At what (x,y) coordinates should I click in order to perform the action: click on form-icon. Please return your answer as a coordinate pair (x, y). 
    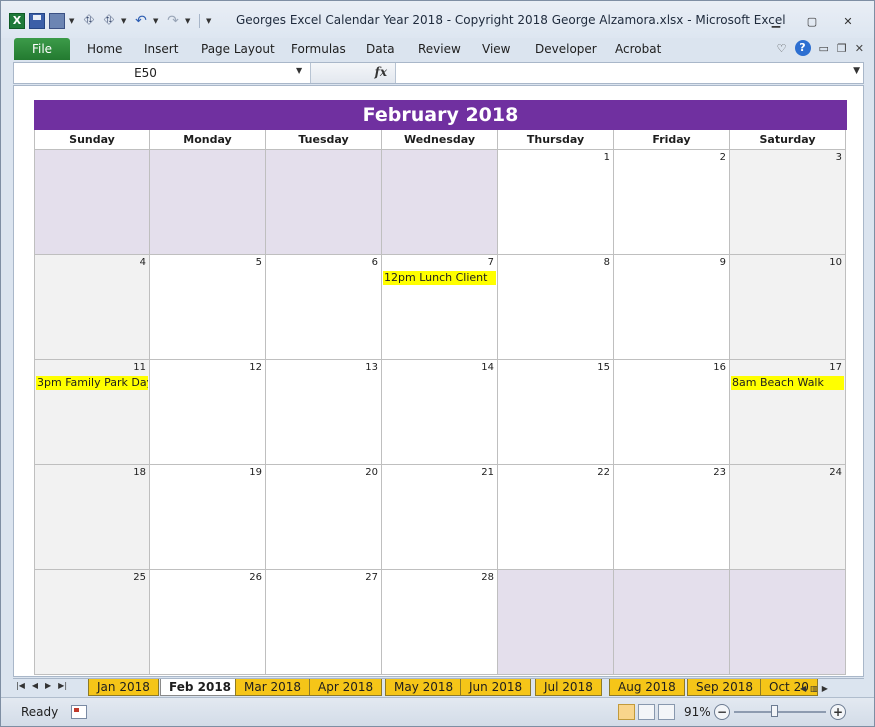
    Looking at the image, I should click on (57, 21).